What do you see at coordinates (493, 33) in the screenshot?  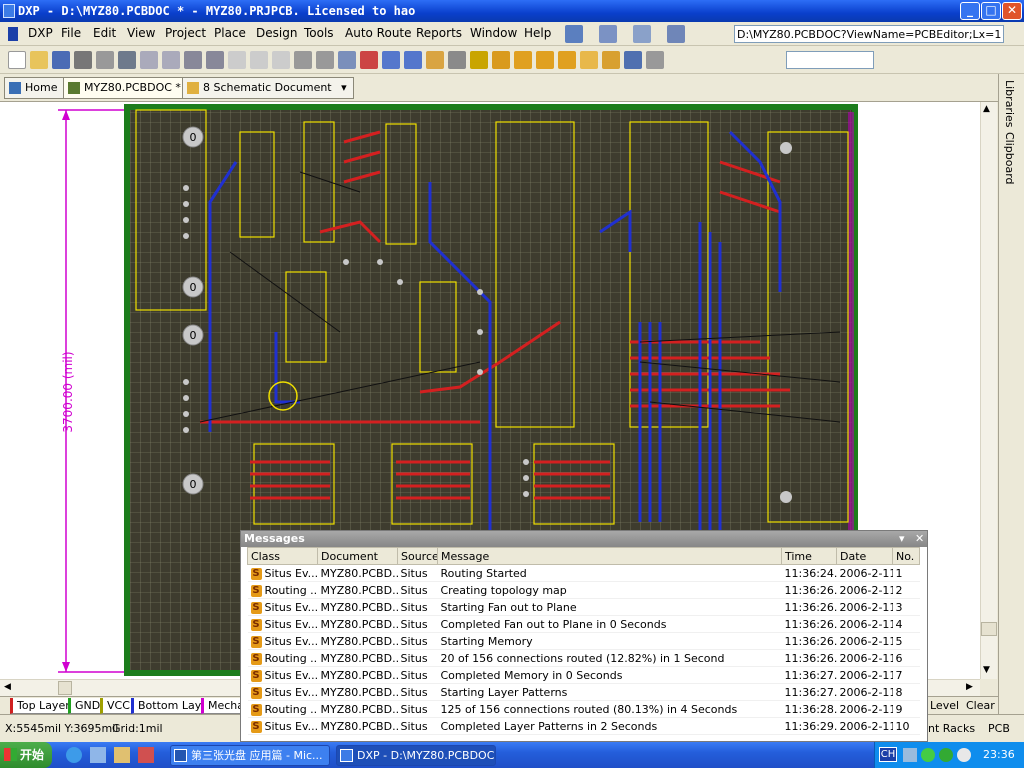 I see `menu-window: Window` at bounding box center [493, 33].